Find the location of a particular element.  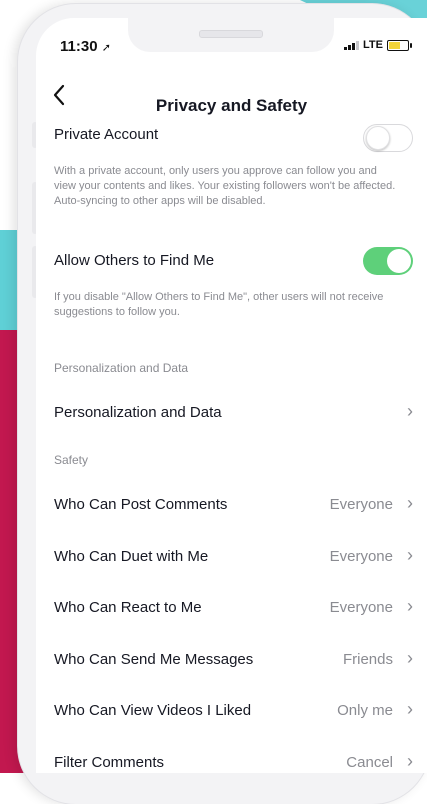

private-account-label: Private Account is located at coordinates (106, 134).